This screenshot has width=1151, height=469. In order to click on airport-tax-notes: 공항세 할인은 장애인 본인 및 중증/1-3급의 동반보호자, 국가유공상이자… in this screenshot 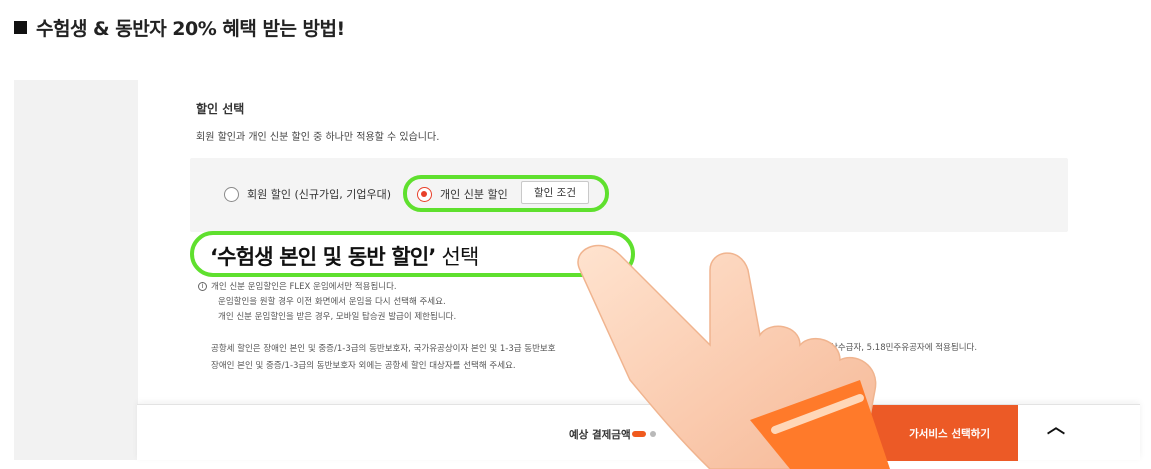, I will do `click(383, 358)`.